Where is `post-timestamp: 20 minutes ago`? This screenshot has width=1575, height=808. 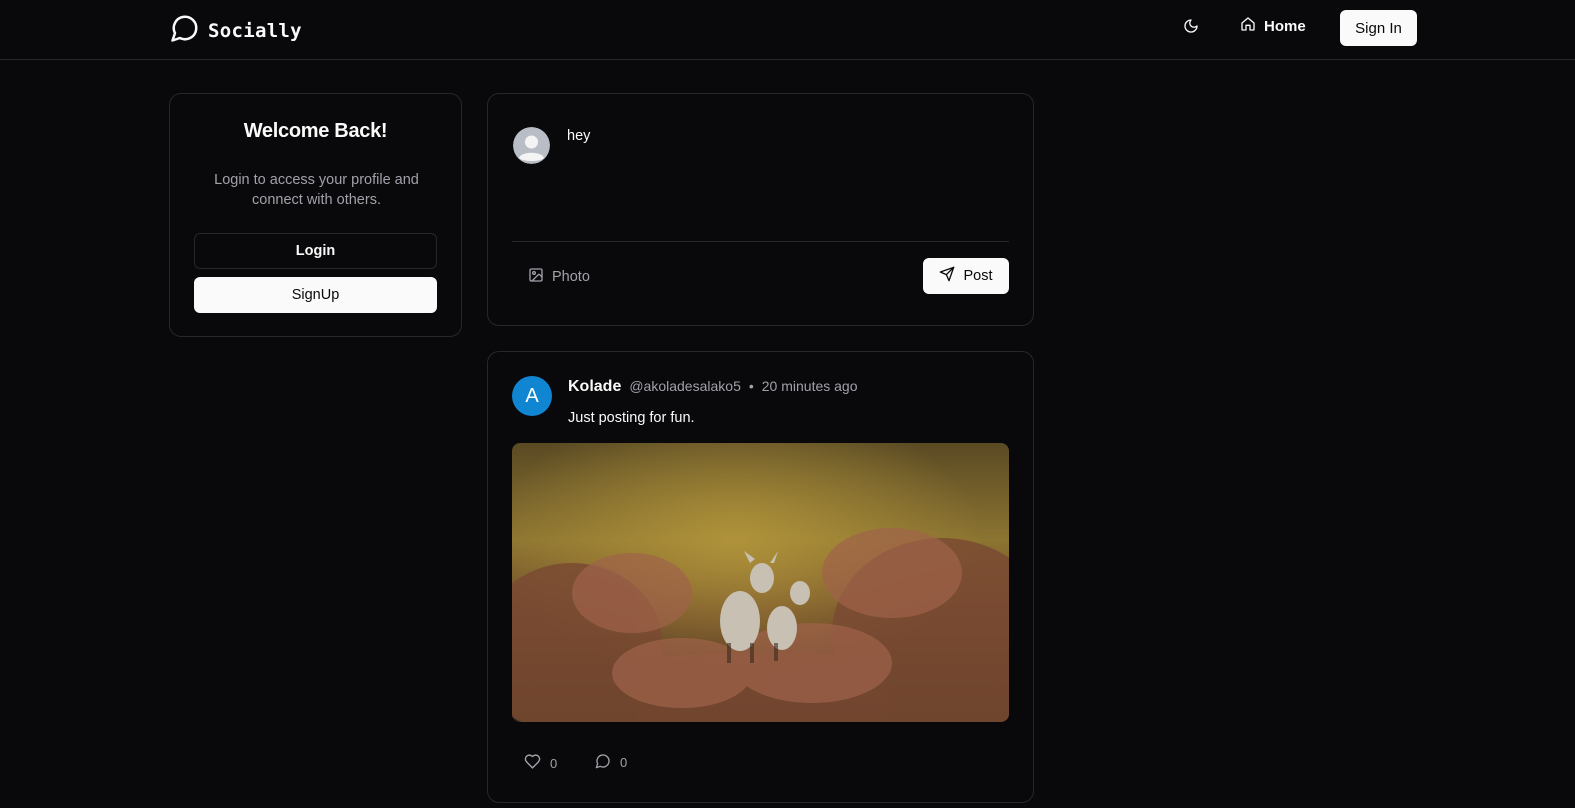 post-timestamp: 20 minutes ago is located at coordinates (809, 386).